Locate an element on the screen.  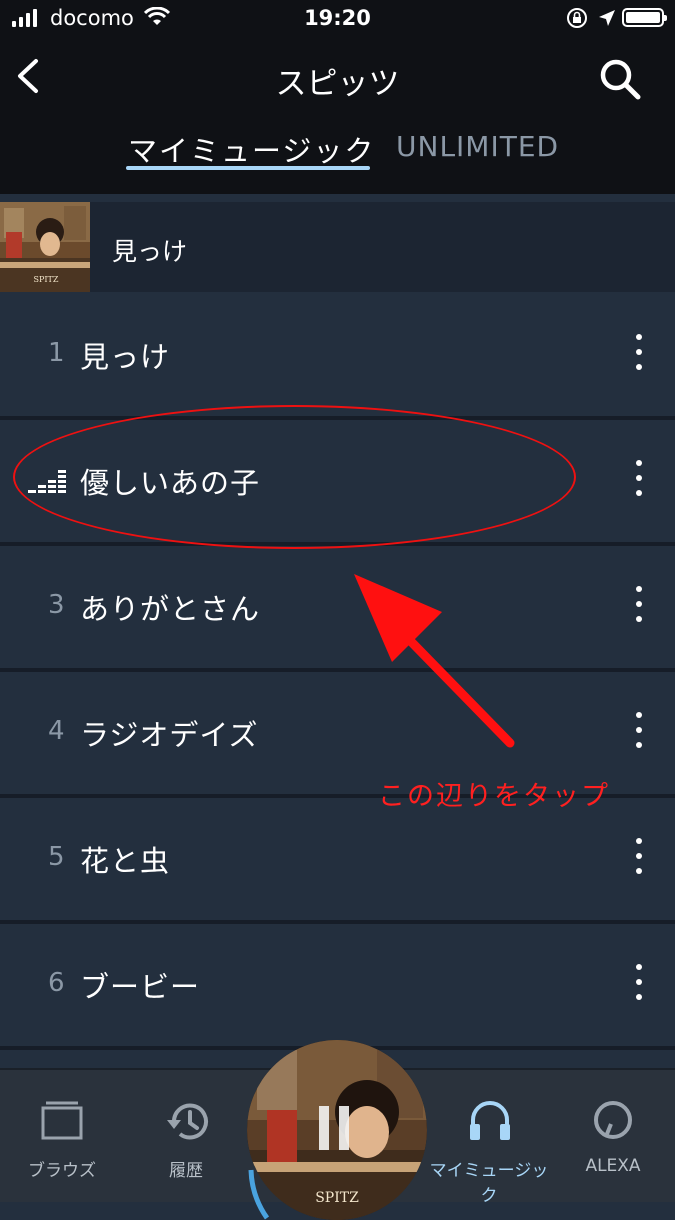
headphones-icon is located at coordinates (490, 1120).